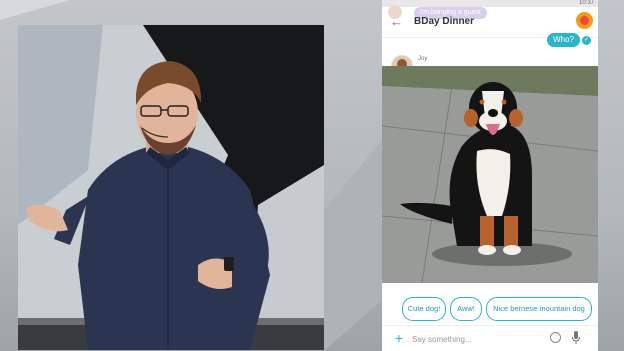 The height and width of the screenshot is (351, 624). I want to click on sender-name: Joy, so click(423, 59).